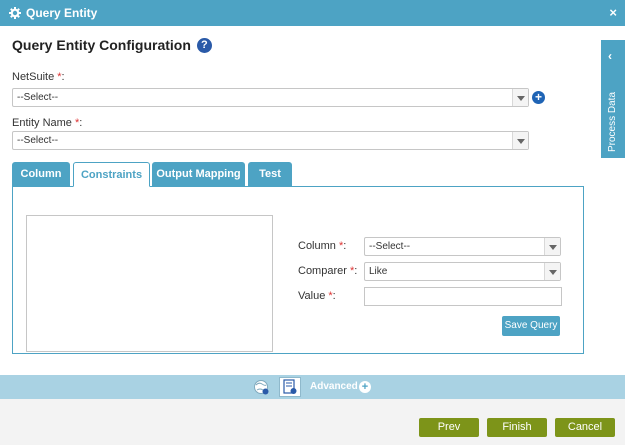 Image resolution: width=625 pixels, height=445 pixels. I want to click on comparer-select: Like, so click(462, 271).